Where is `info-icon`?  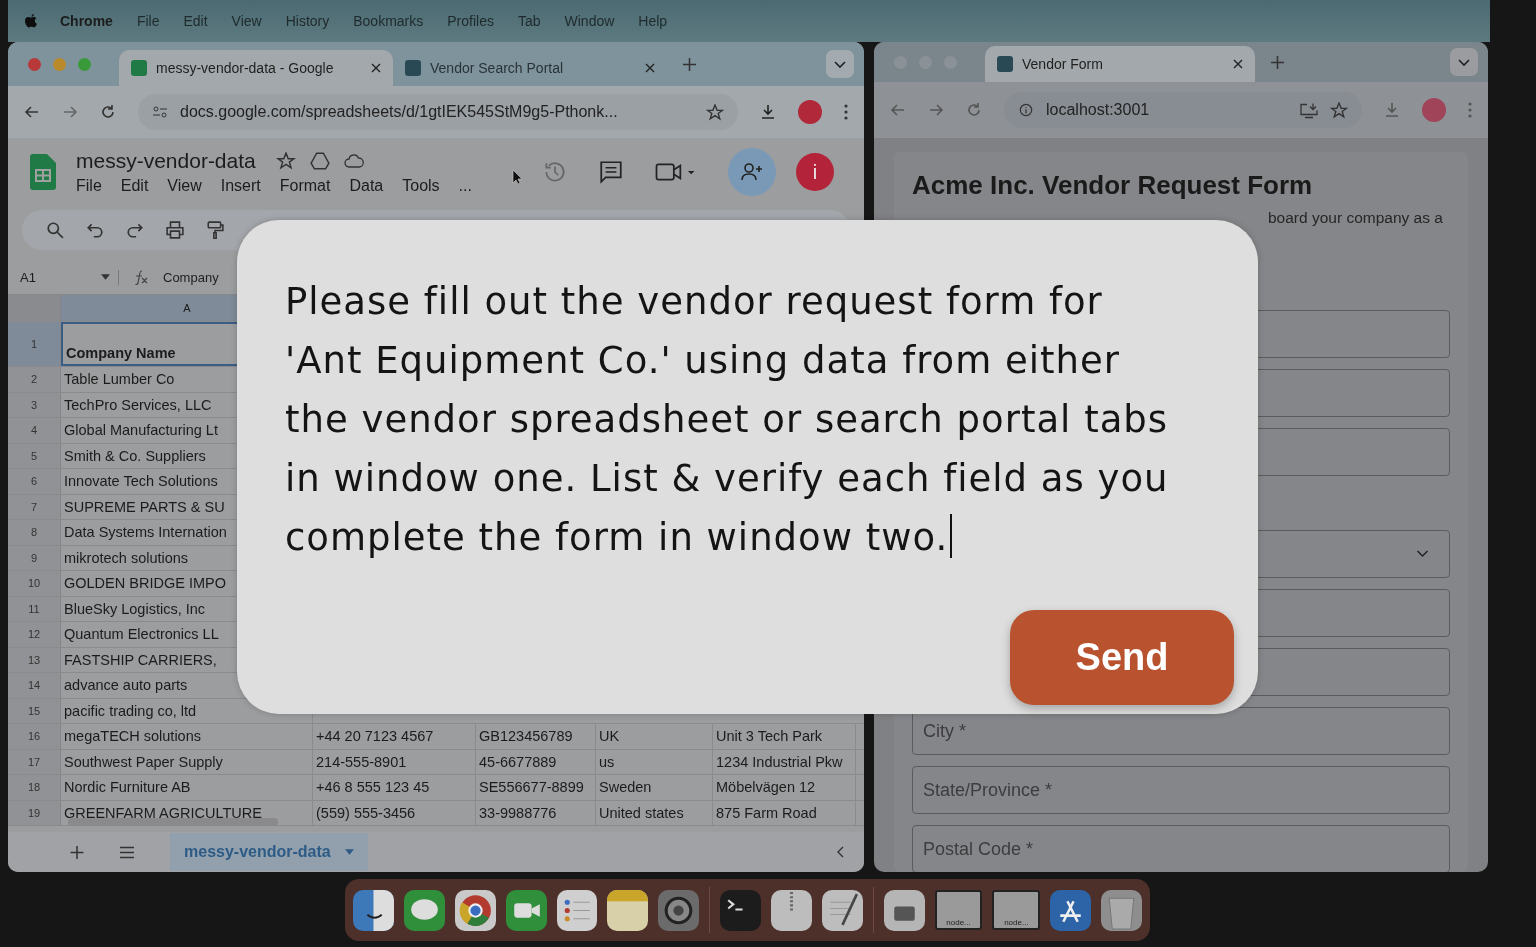
info-icon is located at coordinates (1026, 110).